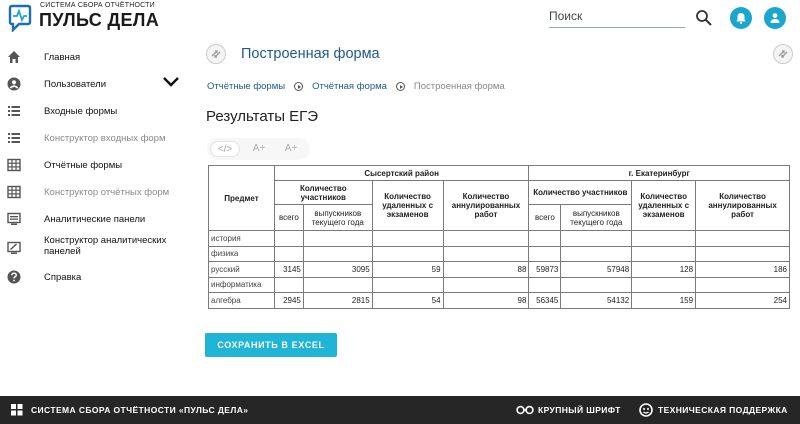 Image resolution: width=800 pixels, height=424 pixels. What do you see at coordinates (140, 410) in the screenshot?
I see `footer-system-name: СИСТЕМА СБОРА ОТЧЁТНОСТИ «ПУЛЬС ДЕЛА»` at bounding box center [140, 410].